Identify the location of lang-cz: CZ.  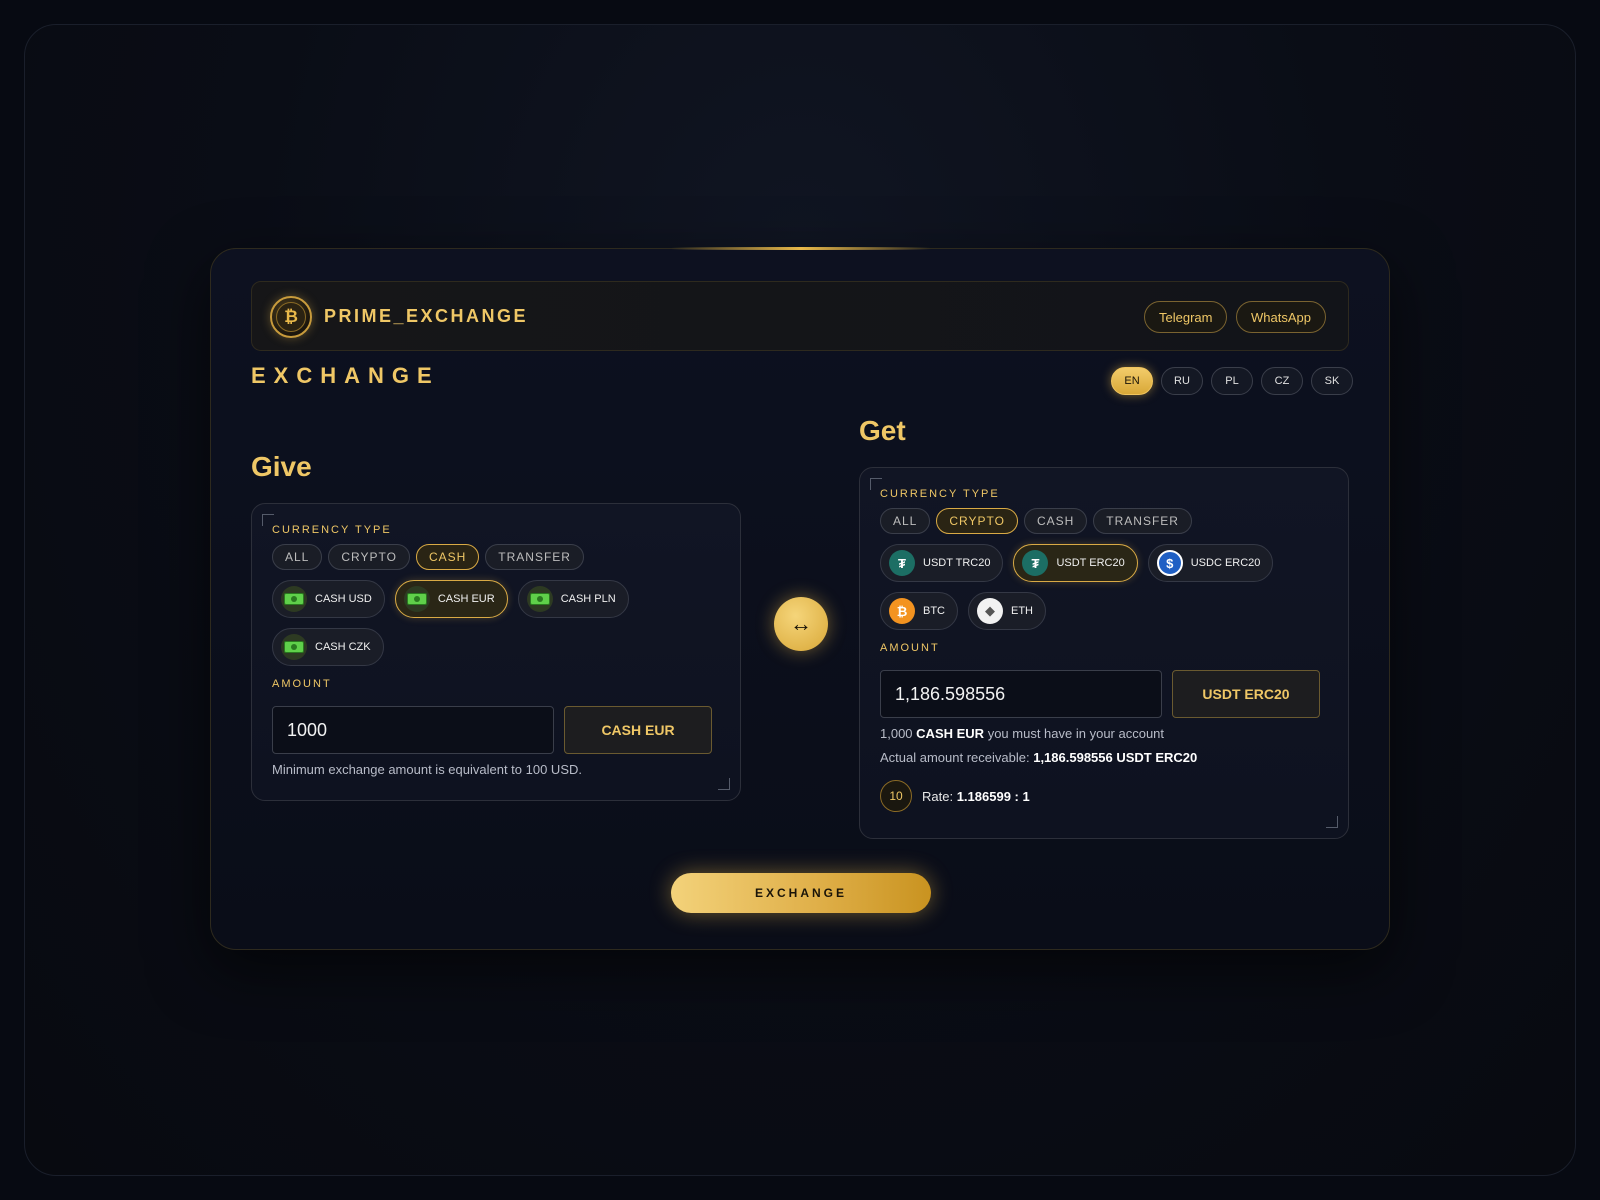
(1282, 381).